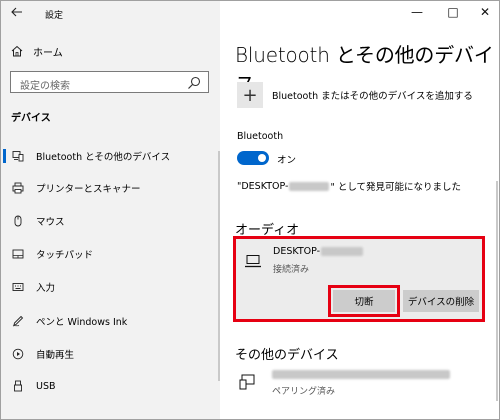 The image size is (500, 420). What do you see at coordinates (262, 158) in the screenshot?
I see `toggle-knob` at bounding box center [262, 158].